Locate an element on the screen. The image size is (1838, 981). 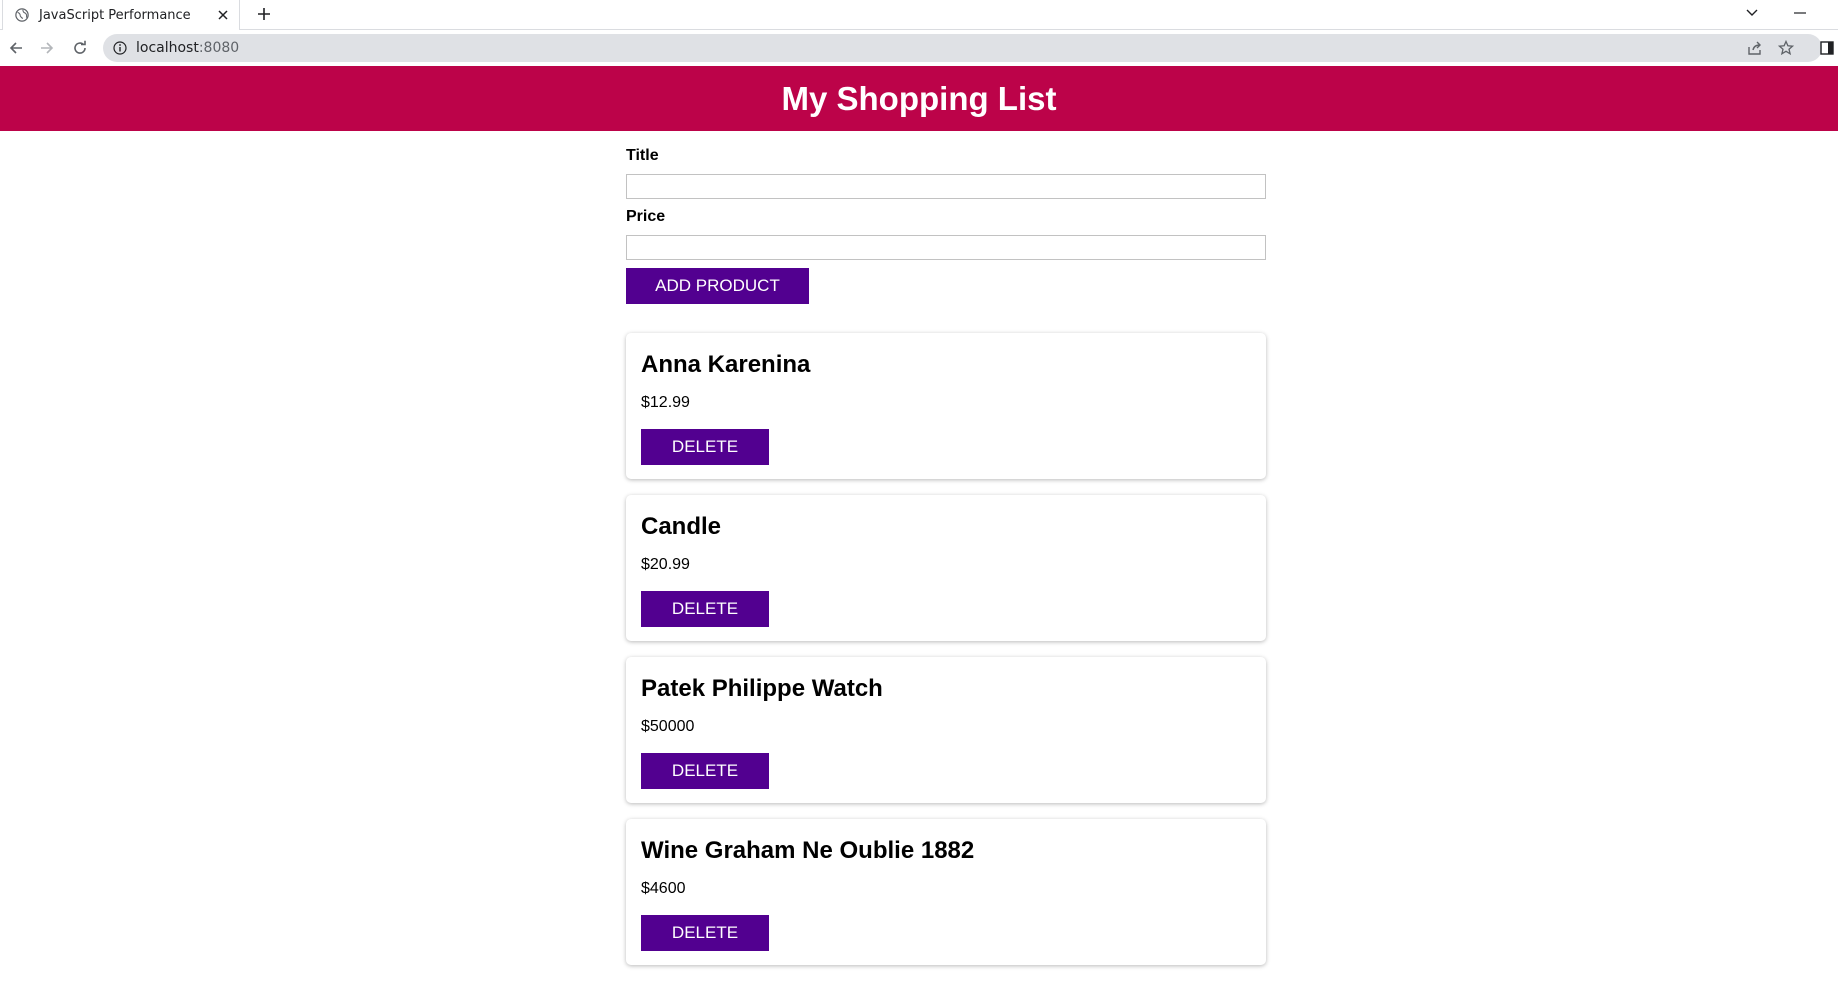
url-port: :8080 is located at coordinates (219, 48).